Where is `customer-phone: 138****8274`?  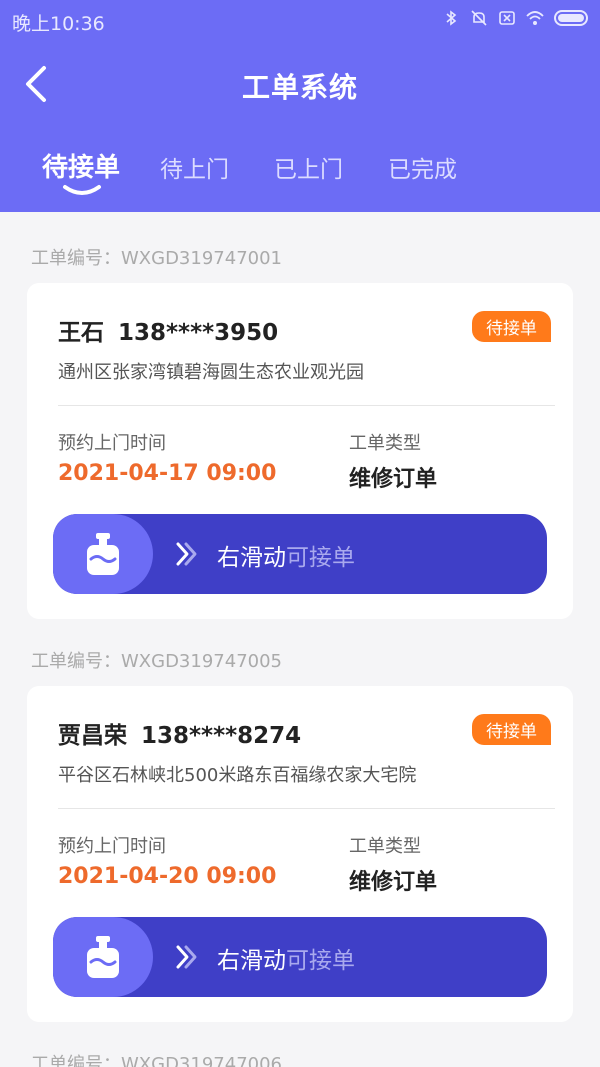 customer-phone: 138****8274 is located at coordinates (221, 736).